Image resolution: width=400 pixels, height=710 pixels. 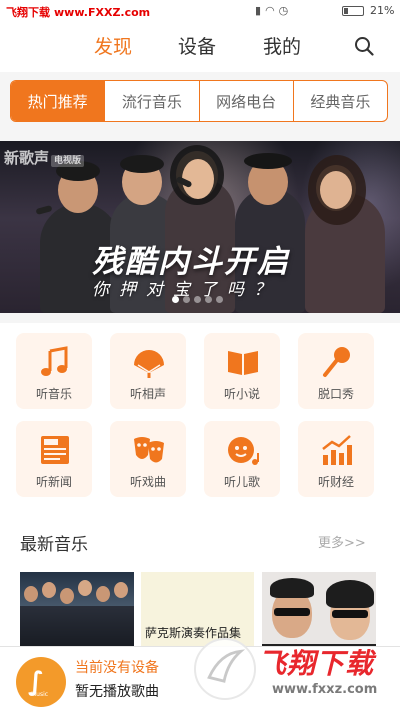 I want to click on child-face-icon, so click(x=243, y=451).